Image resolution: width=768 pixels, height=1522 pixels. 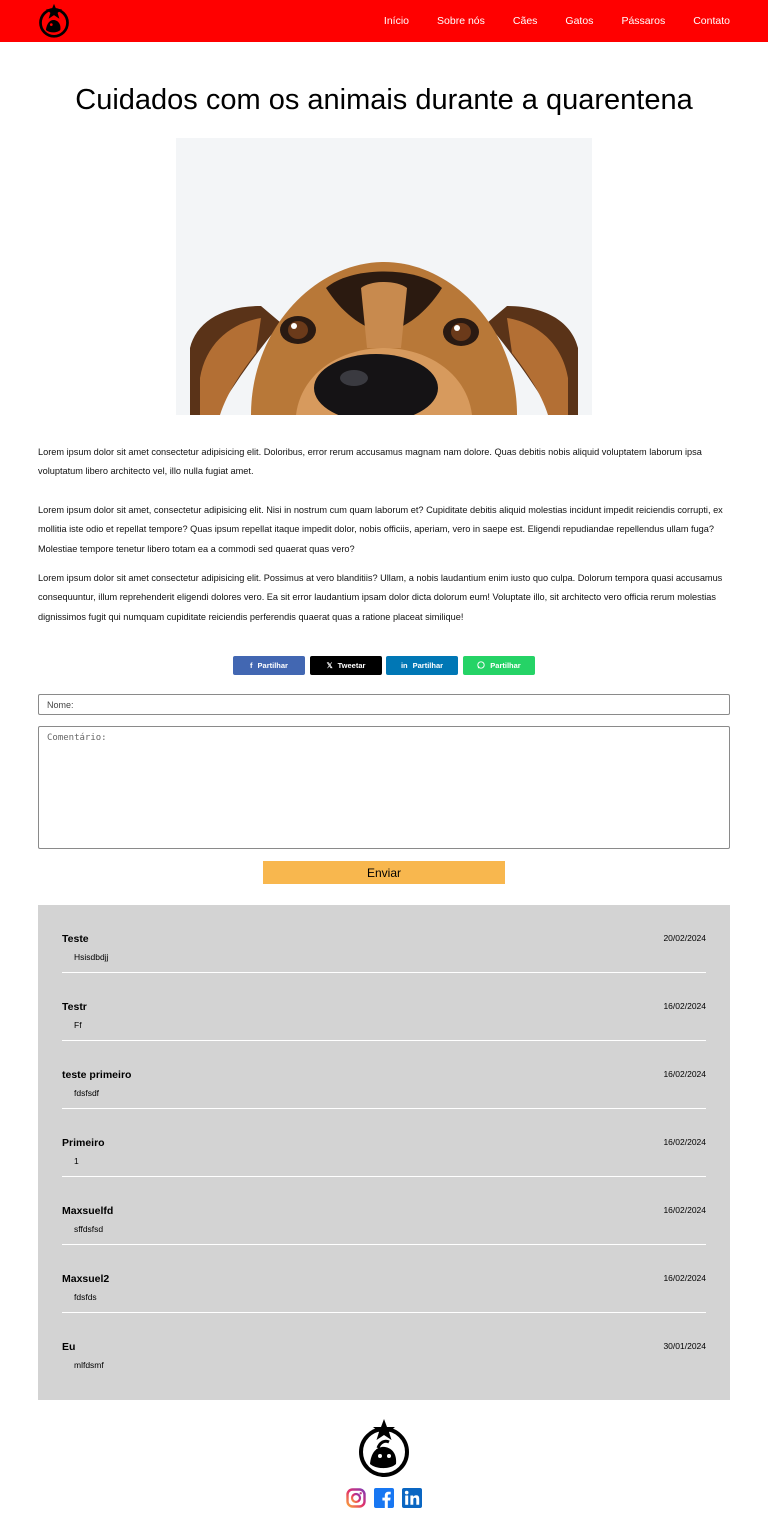 I want to click on nav-inicio: Início, so click(x=396, y=21).